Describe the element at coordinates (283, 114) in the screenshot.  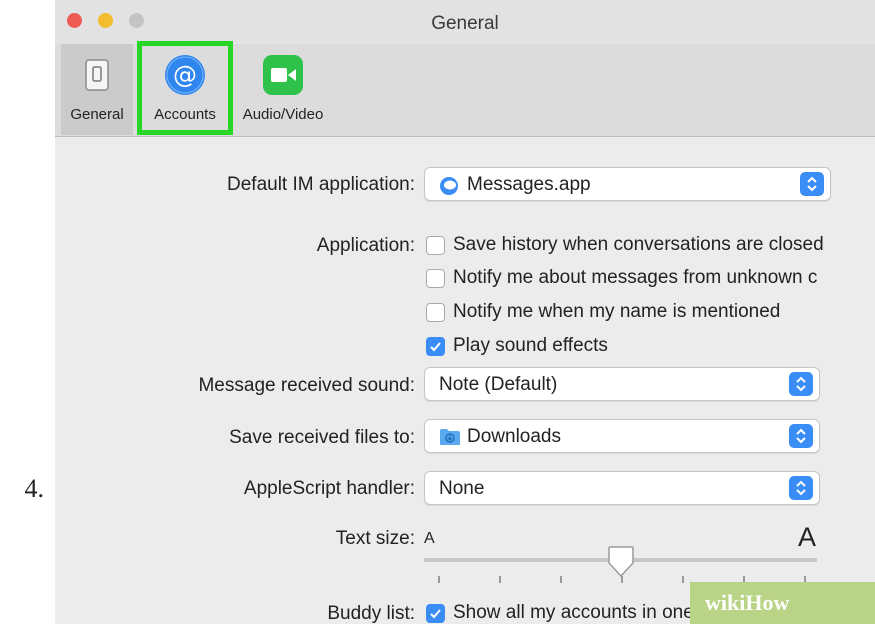
I see `tab-label: Audio/Video` at that location.